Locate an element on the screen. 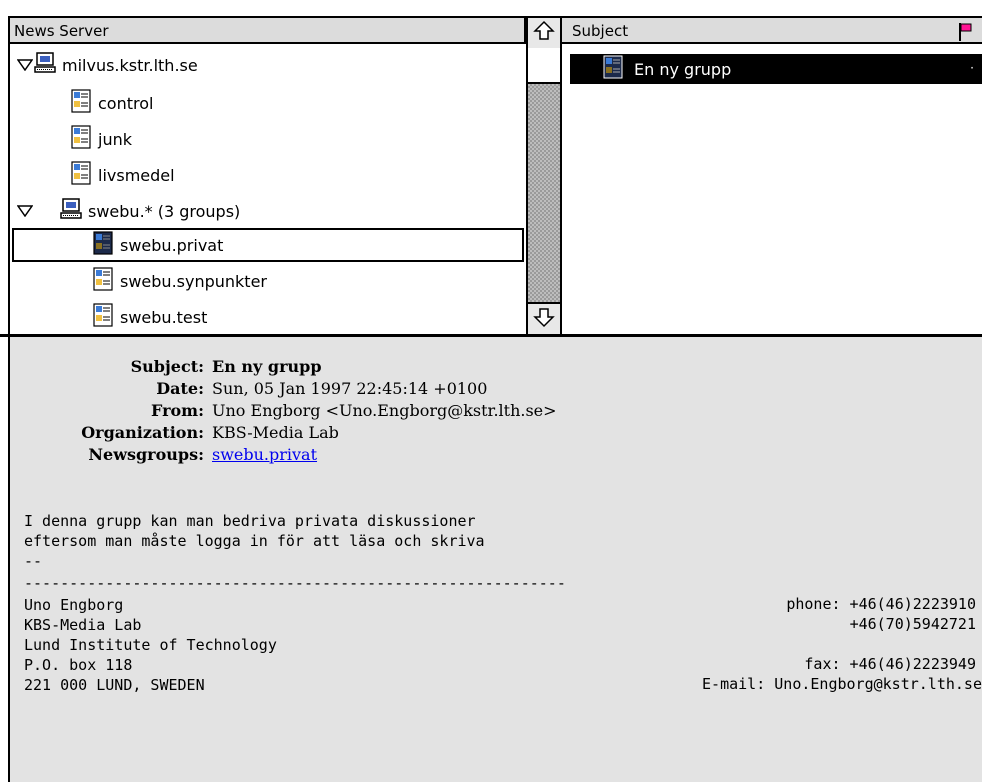 This screenshot has height=782, width=982. tree-item-label: junk is located at coordinates (115, 139).